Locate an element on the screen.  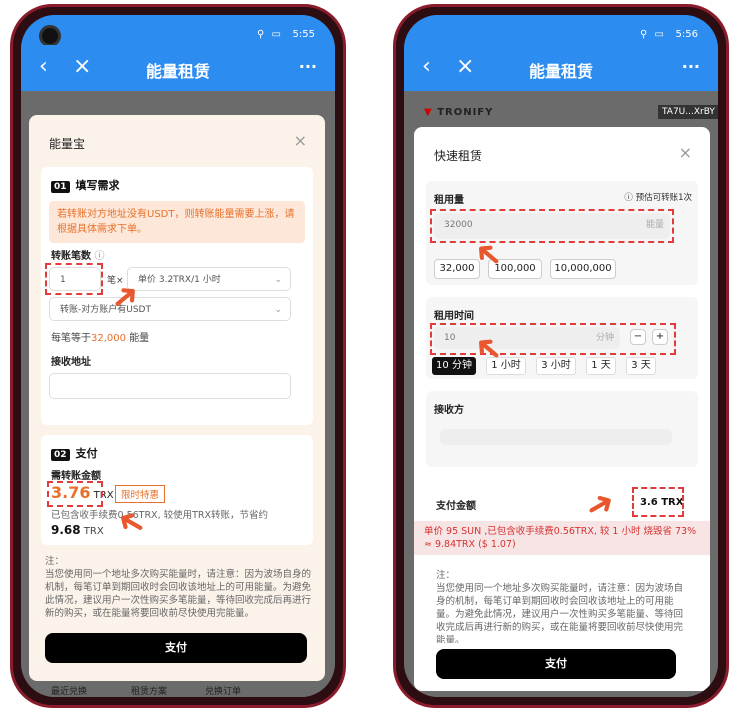
address-label: 接收地址 is located at coordinates (71, 362).